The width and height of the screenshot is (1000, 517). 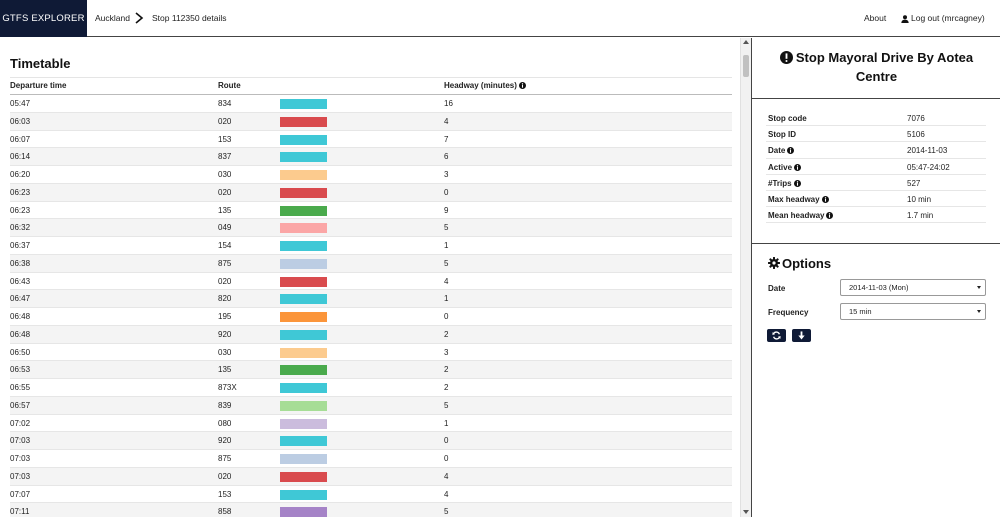 What do you see at coordinates (371, 495) in the screenshot?
I see `table-row: 07:07 153 4` at bounding box center [371, 495].